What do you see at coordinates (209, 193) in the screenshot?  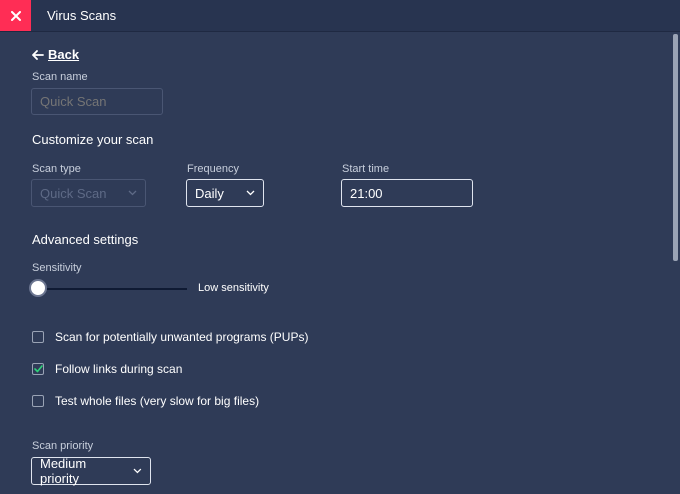 I see `frequency-value: Daily` at bounding box center [209, 193].